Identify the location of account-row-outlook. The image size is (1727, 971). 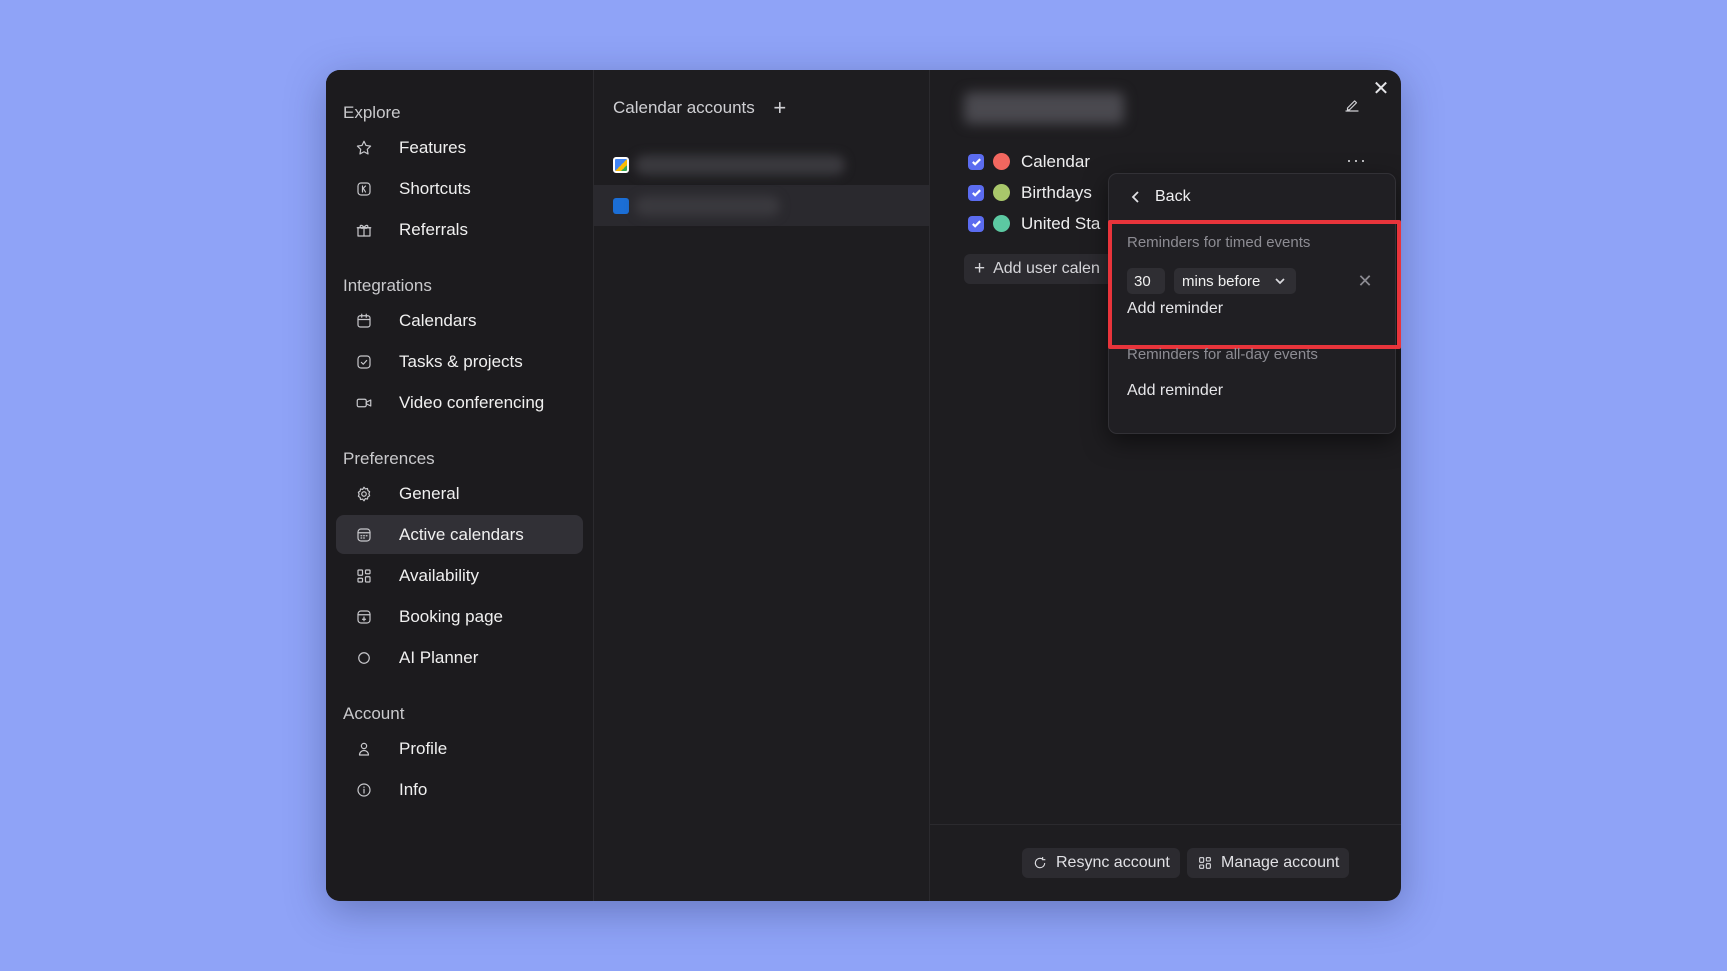
(761, 205).